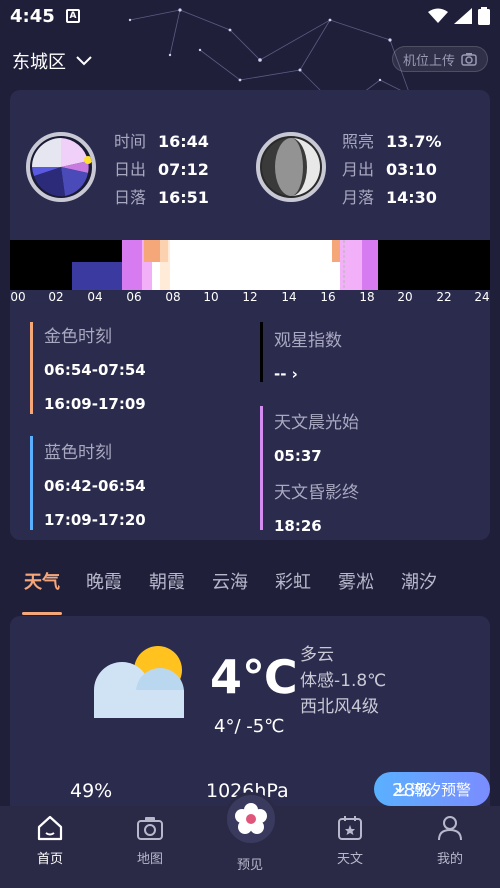 The image size is (500, 888). I want to click on blue-hour-morning: 06:42-06:54, so click(95, 486).